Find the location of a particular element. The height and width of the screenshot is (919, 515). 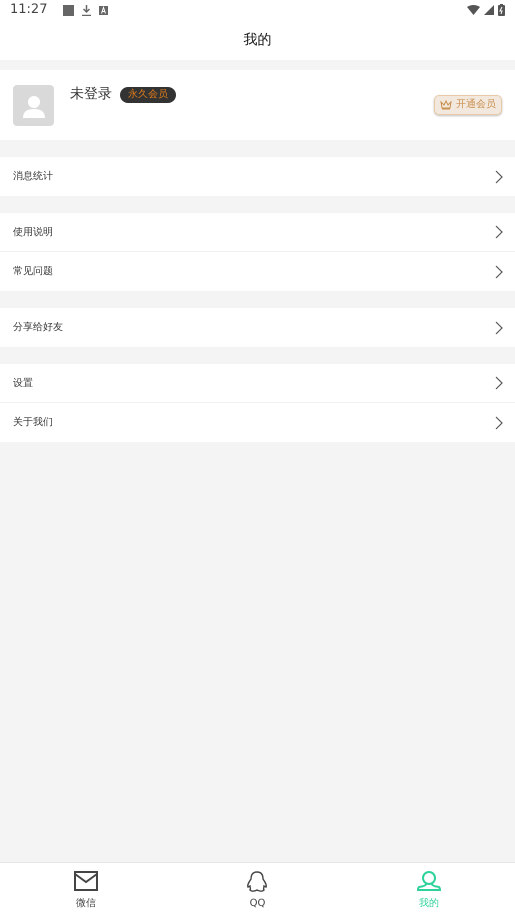

penguin-icon is located at coordinates (257, 881).